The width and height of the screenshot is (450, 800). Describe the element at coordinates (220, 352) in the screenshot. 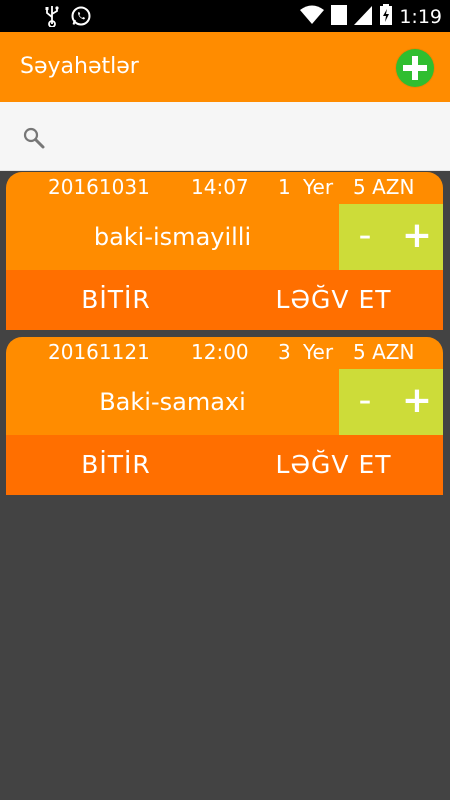

I see `trip-time: 12:00` at that location.